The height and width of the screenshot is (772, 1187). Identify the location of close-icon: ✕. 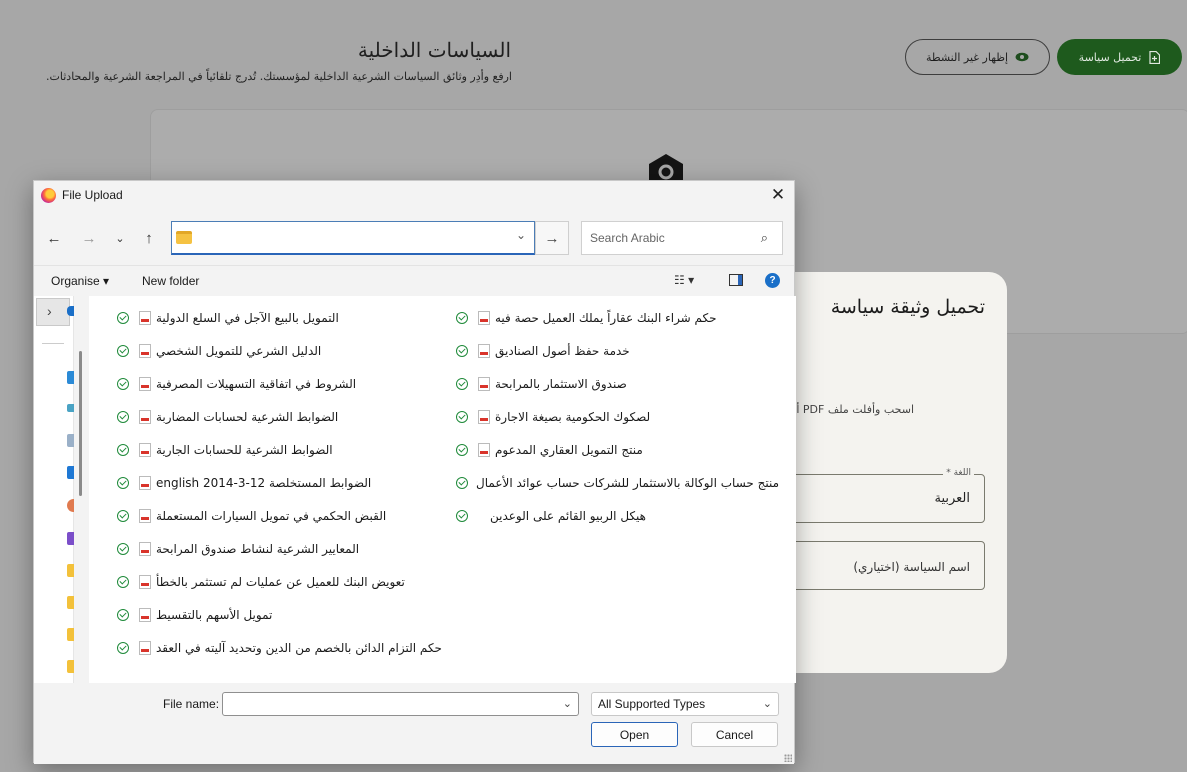
(778, 195).